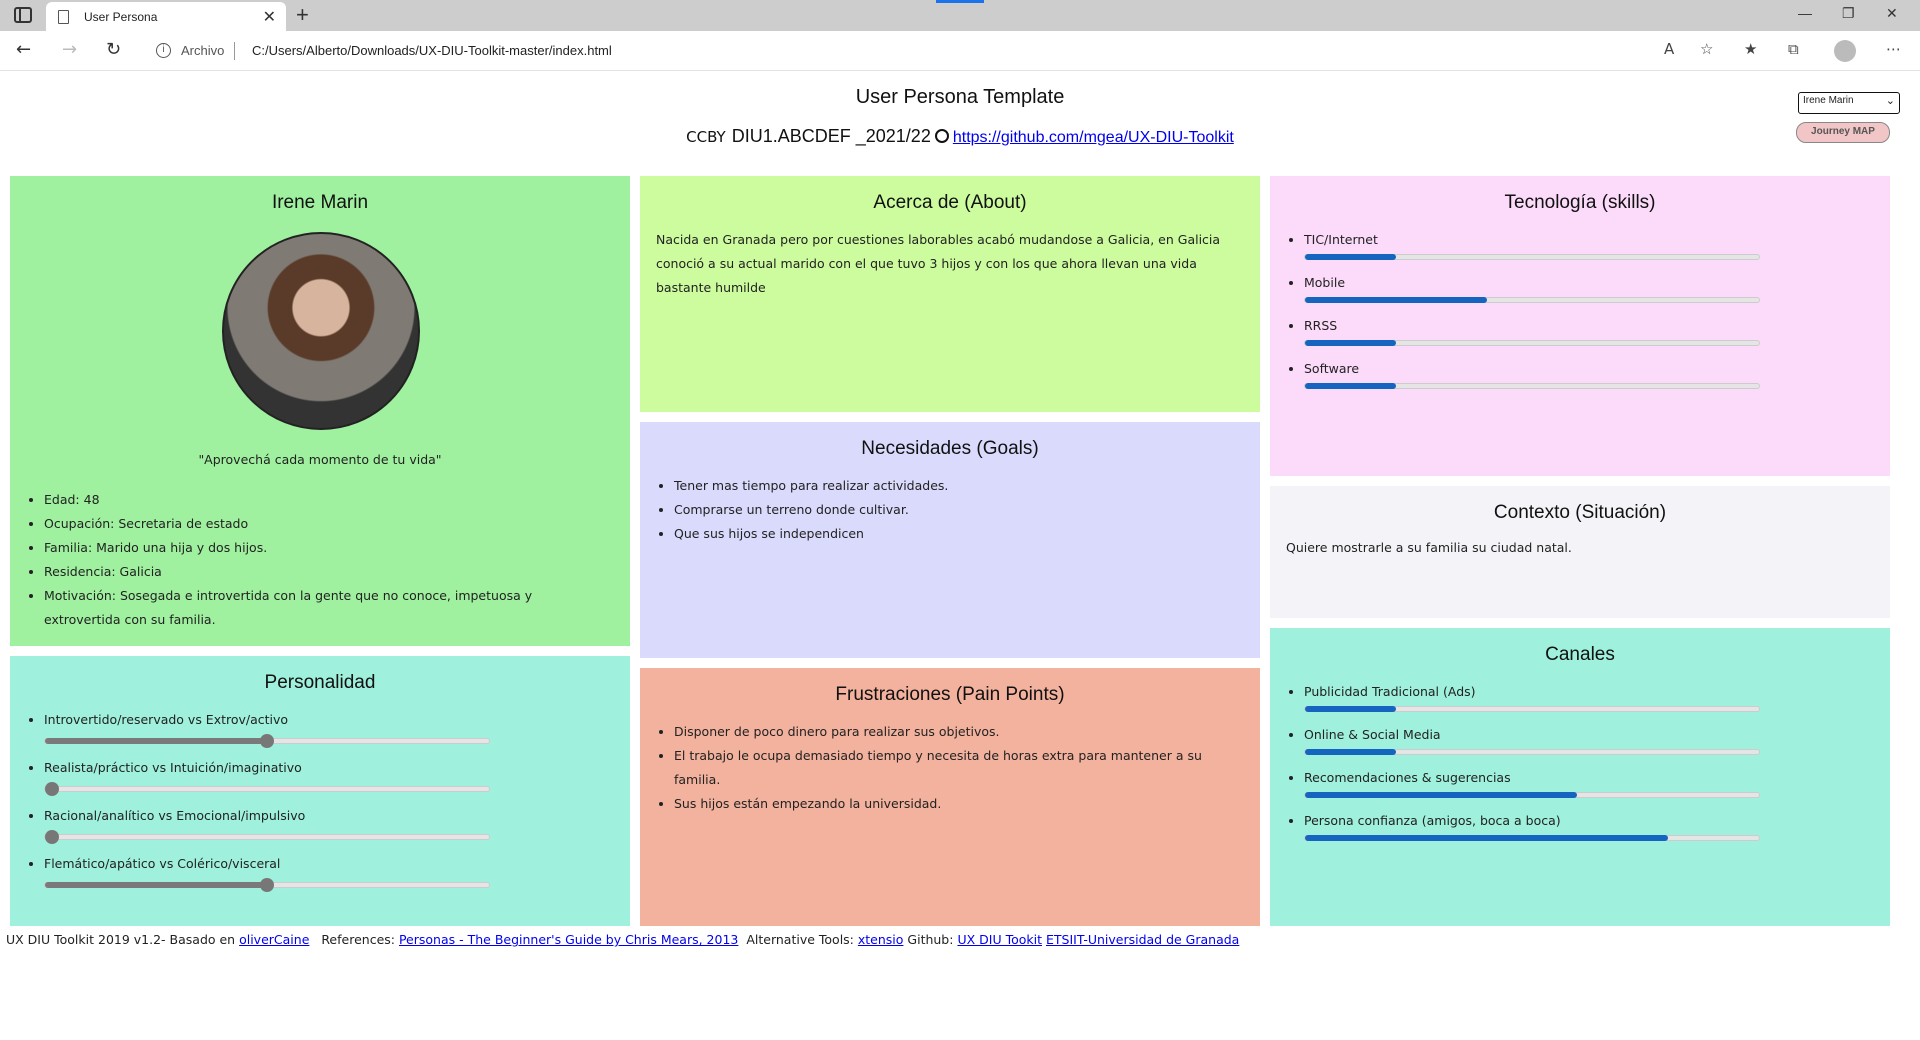 The image size is (1920, 1040). I want to click on personality-item: Flemático/apático vs Colérico/visceral, so click(324, 872).